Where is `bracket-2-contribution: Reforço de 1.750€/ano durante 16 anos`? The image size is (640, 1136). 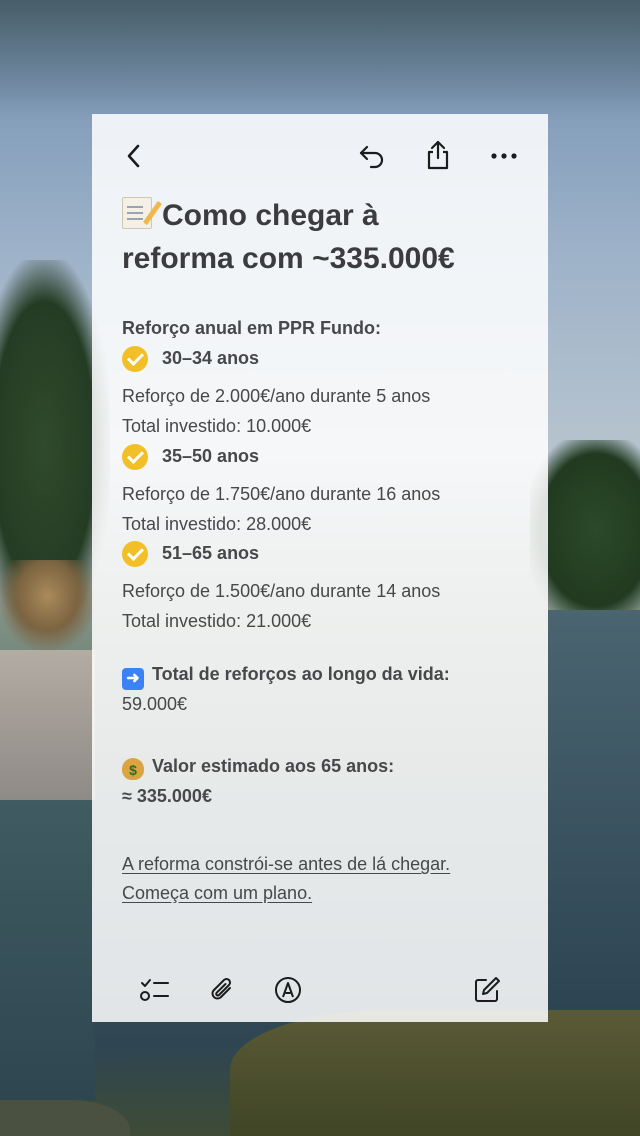
bracket-2-contribution: Reforço de 1.750€/ano durante 16 anos is located at coordinates (281, 494).